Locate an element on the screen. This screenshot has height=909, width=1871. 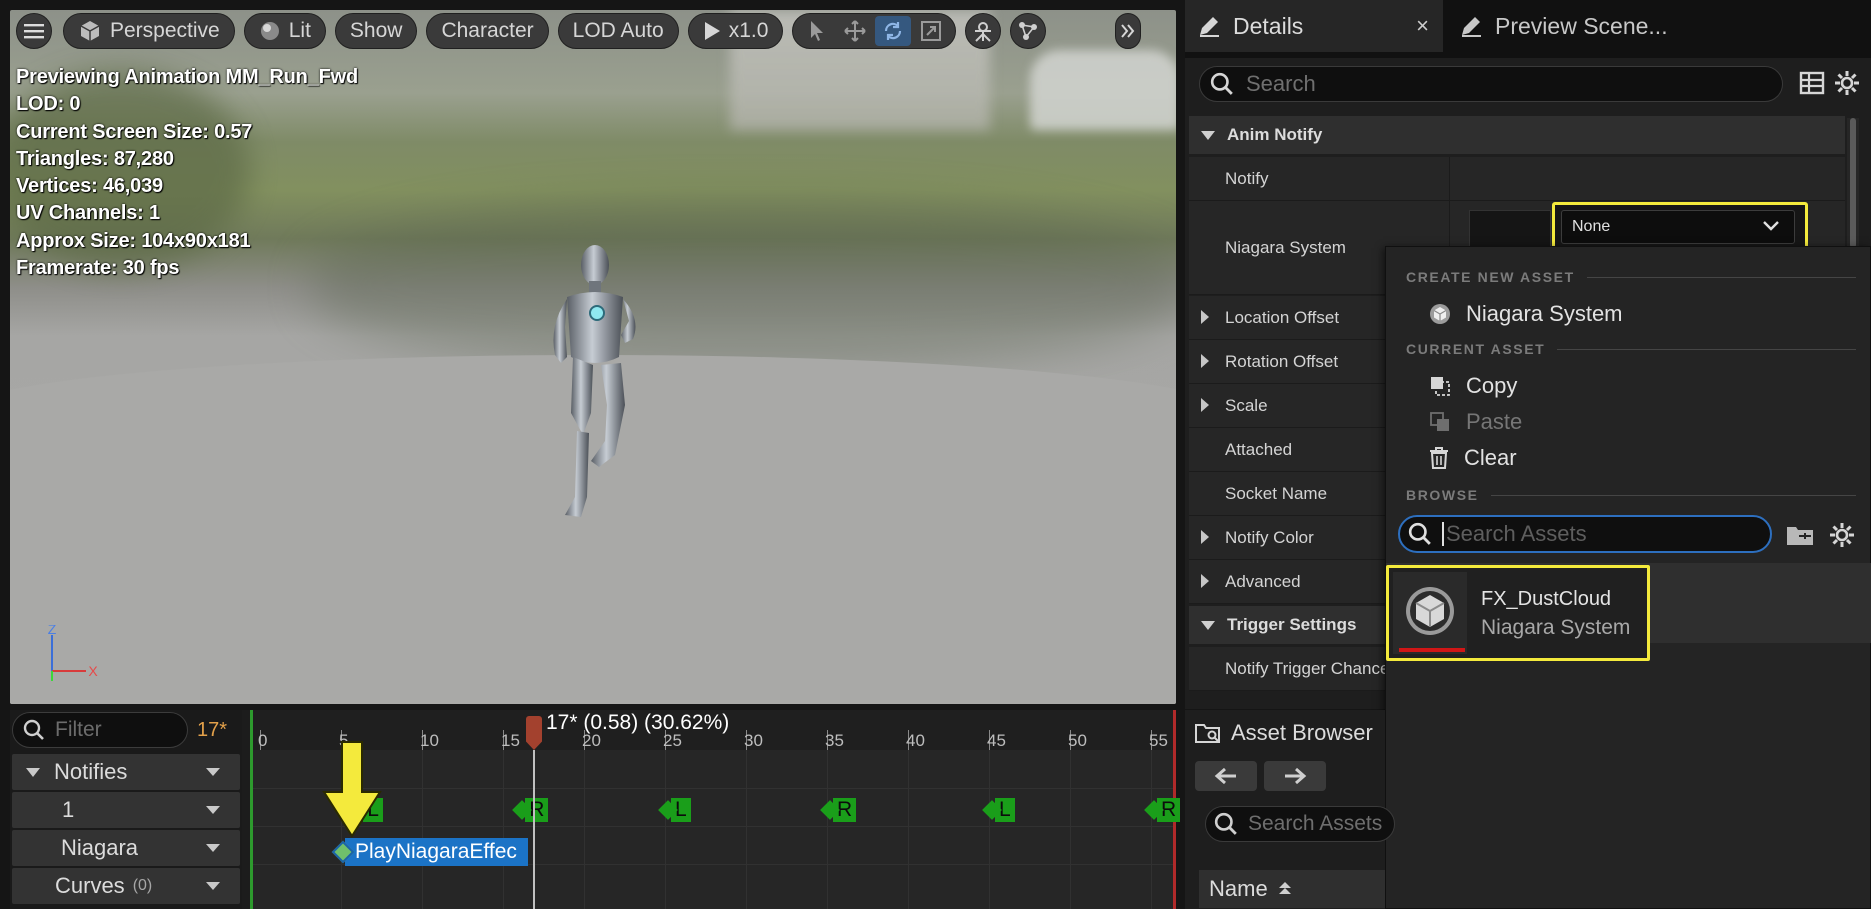
niagara-system-combo: None is located at coordinates (1680, 227).